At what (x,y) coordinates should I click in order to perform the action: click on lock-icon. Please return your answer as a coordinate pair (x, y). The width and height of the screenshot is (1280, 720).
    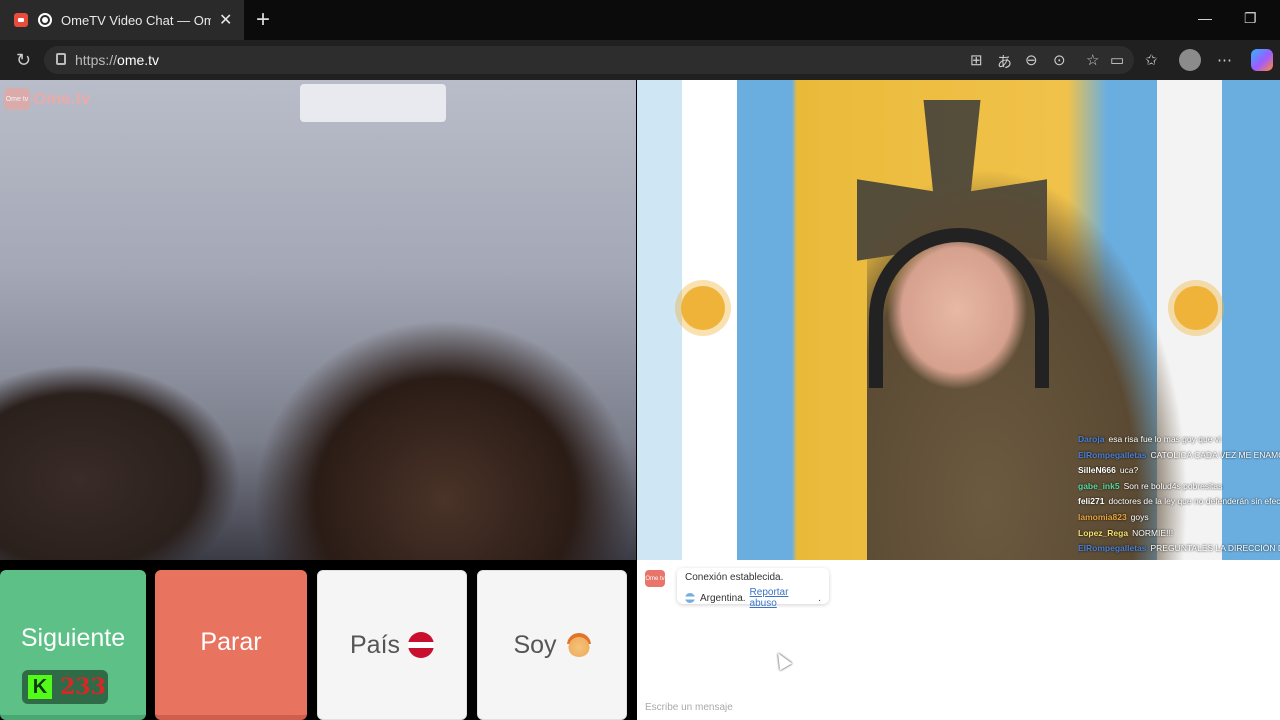
    Looking at the image, I should click on (61, 59).